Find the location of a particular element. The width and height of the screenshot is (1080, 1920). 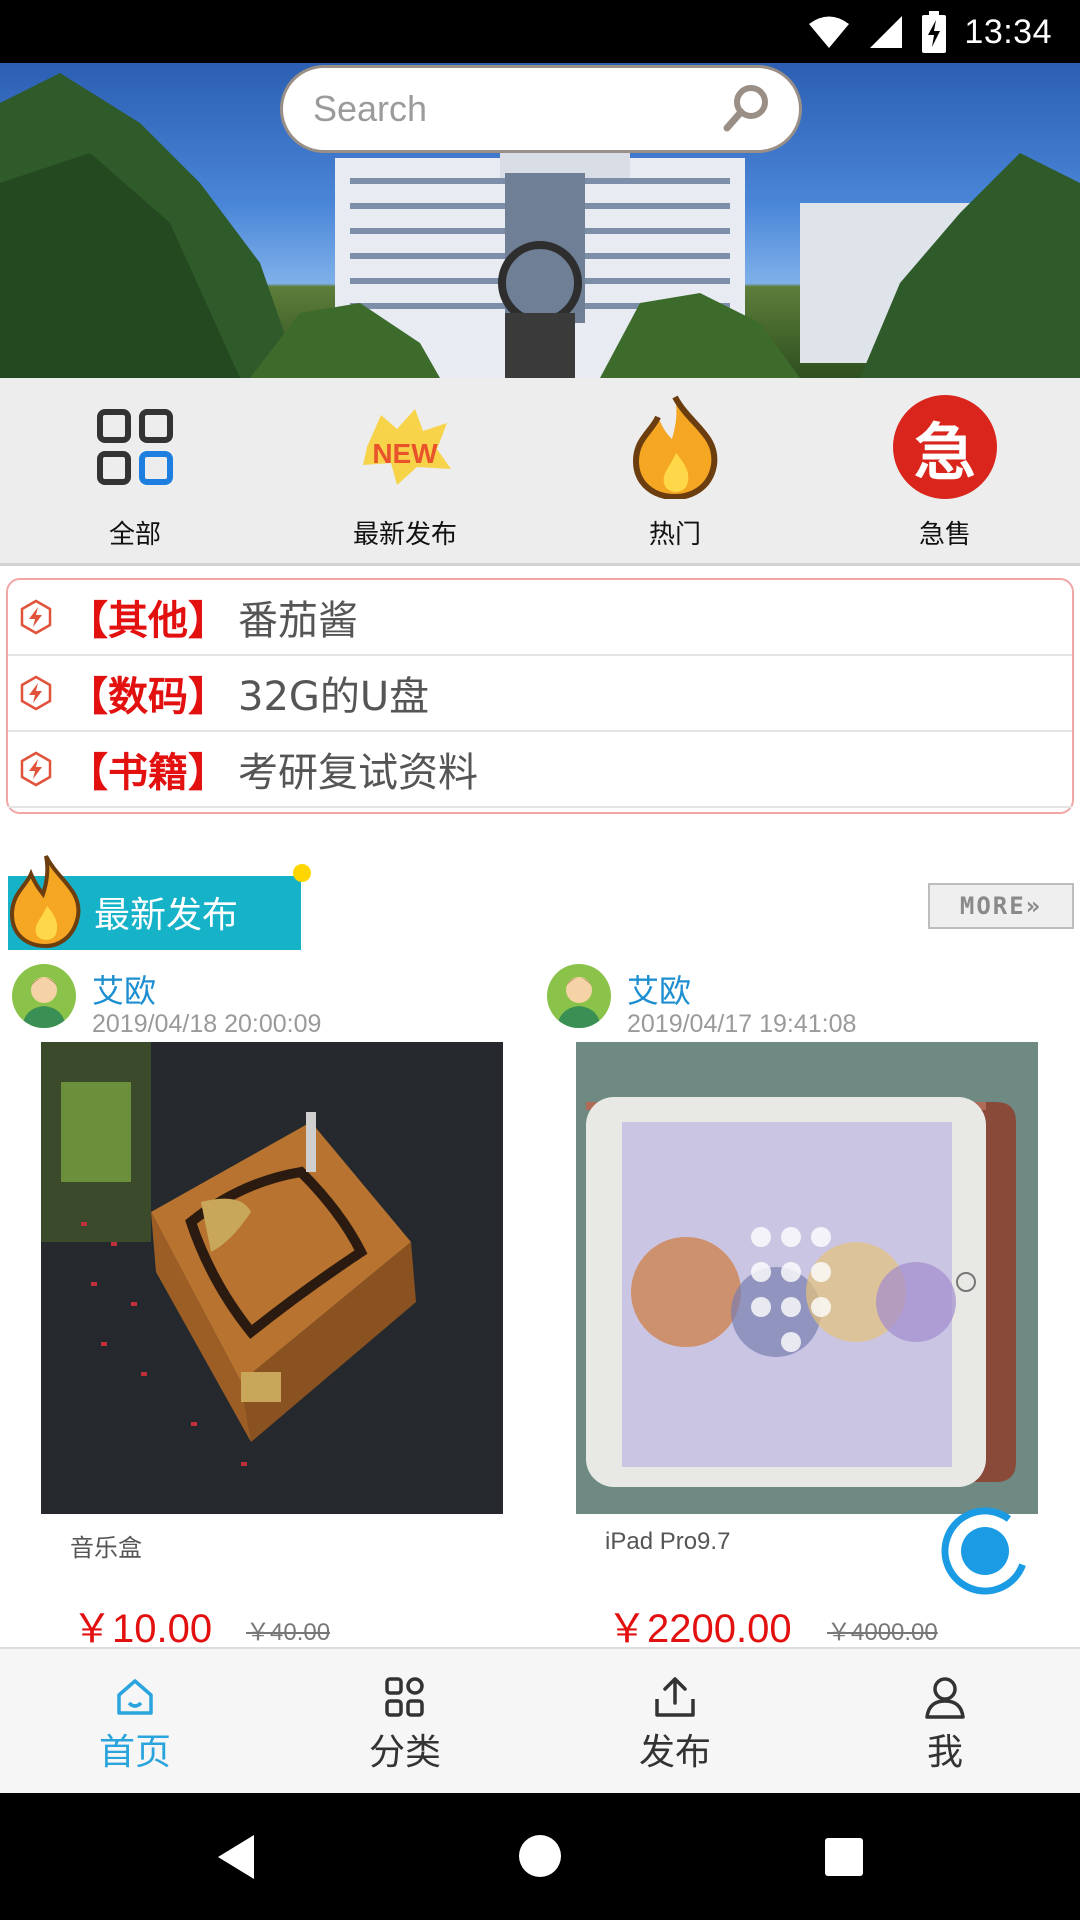

back-icon is located at coordinates (236, 1857).